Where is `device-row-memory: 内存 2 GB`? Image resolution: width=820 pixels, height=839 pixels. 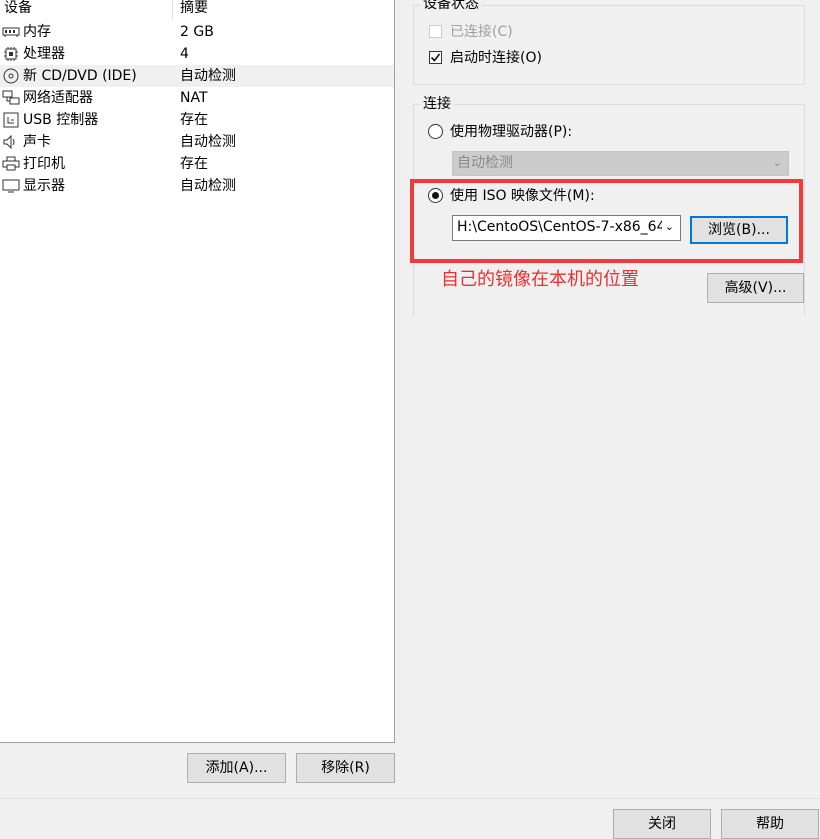
device-row-memory: 内存 2 GB is located at coordinates (197, 32).